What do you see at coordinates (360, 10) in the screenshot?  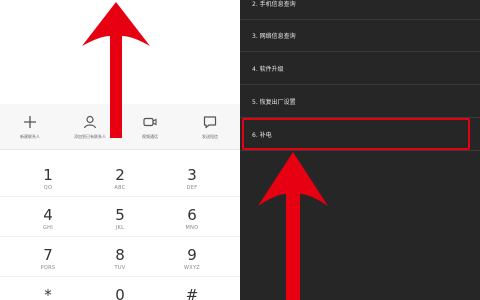 I see `menu-item-phone-info: 2. 手机信息查询` at bounding box center [360, 10].